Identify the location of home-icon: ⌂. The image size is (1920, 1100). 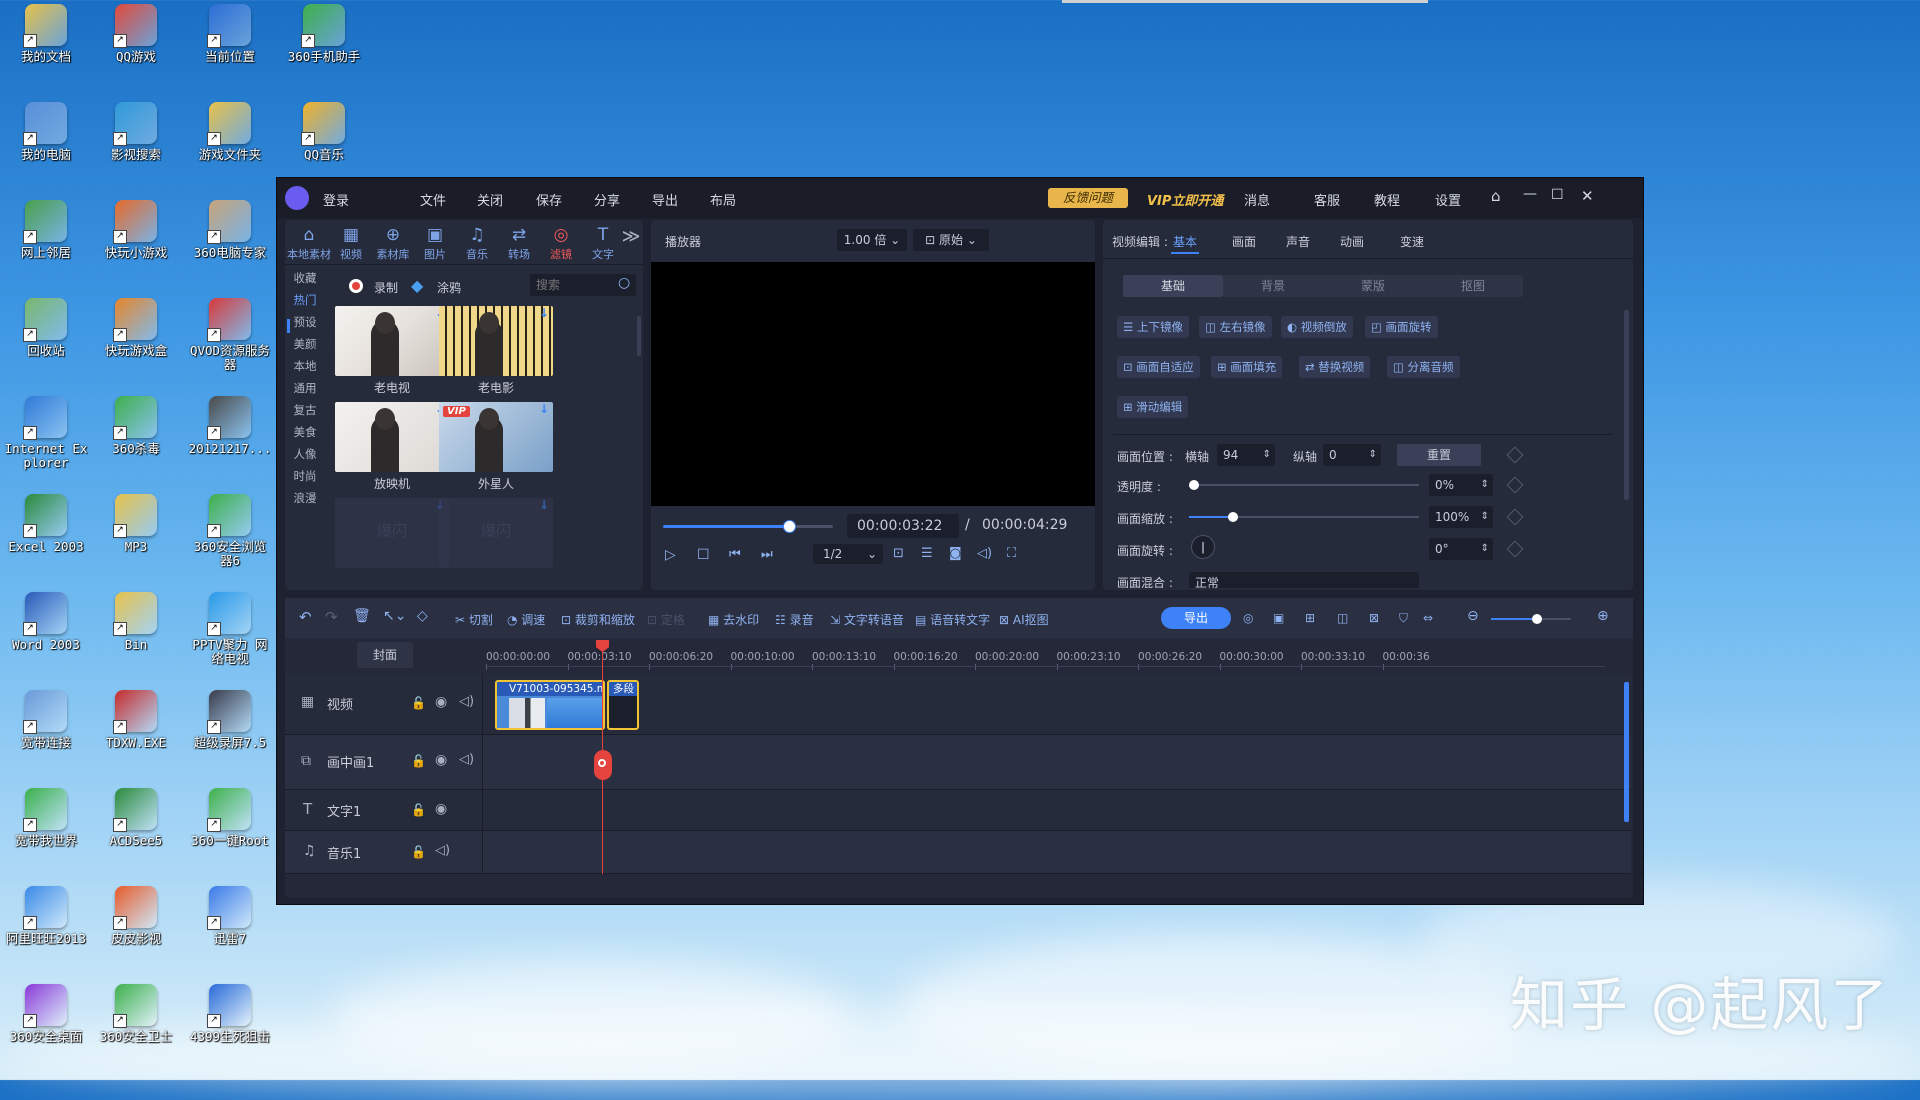
(1496, 196).